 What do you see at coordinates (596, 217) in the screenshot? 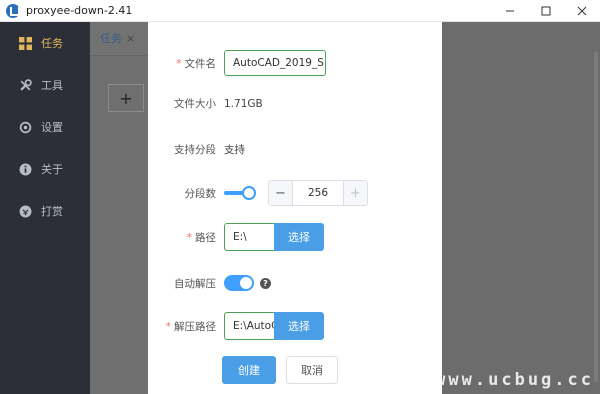
I see `scrollbar` at bounding box center [596, 217].